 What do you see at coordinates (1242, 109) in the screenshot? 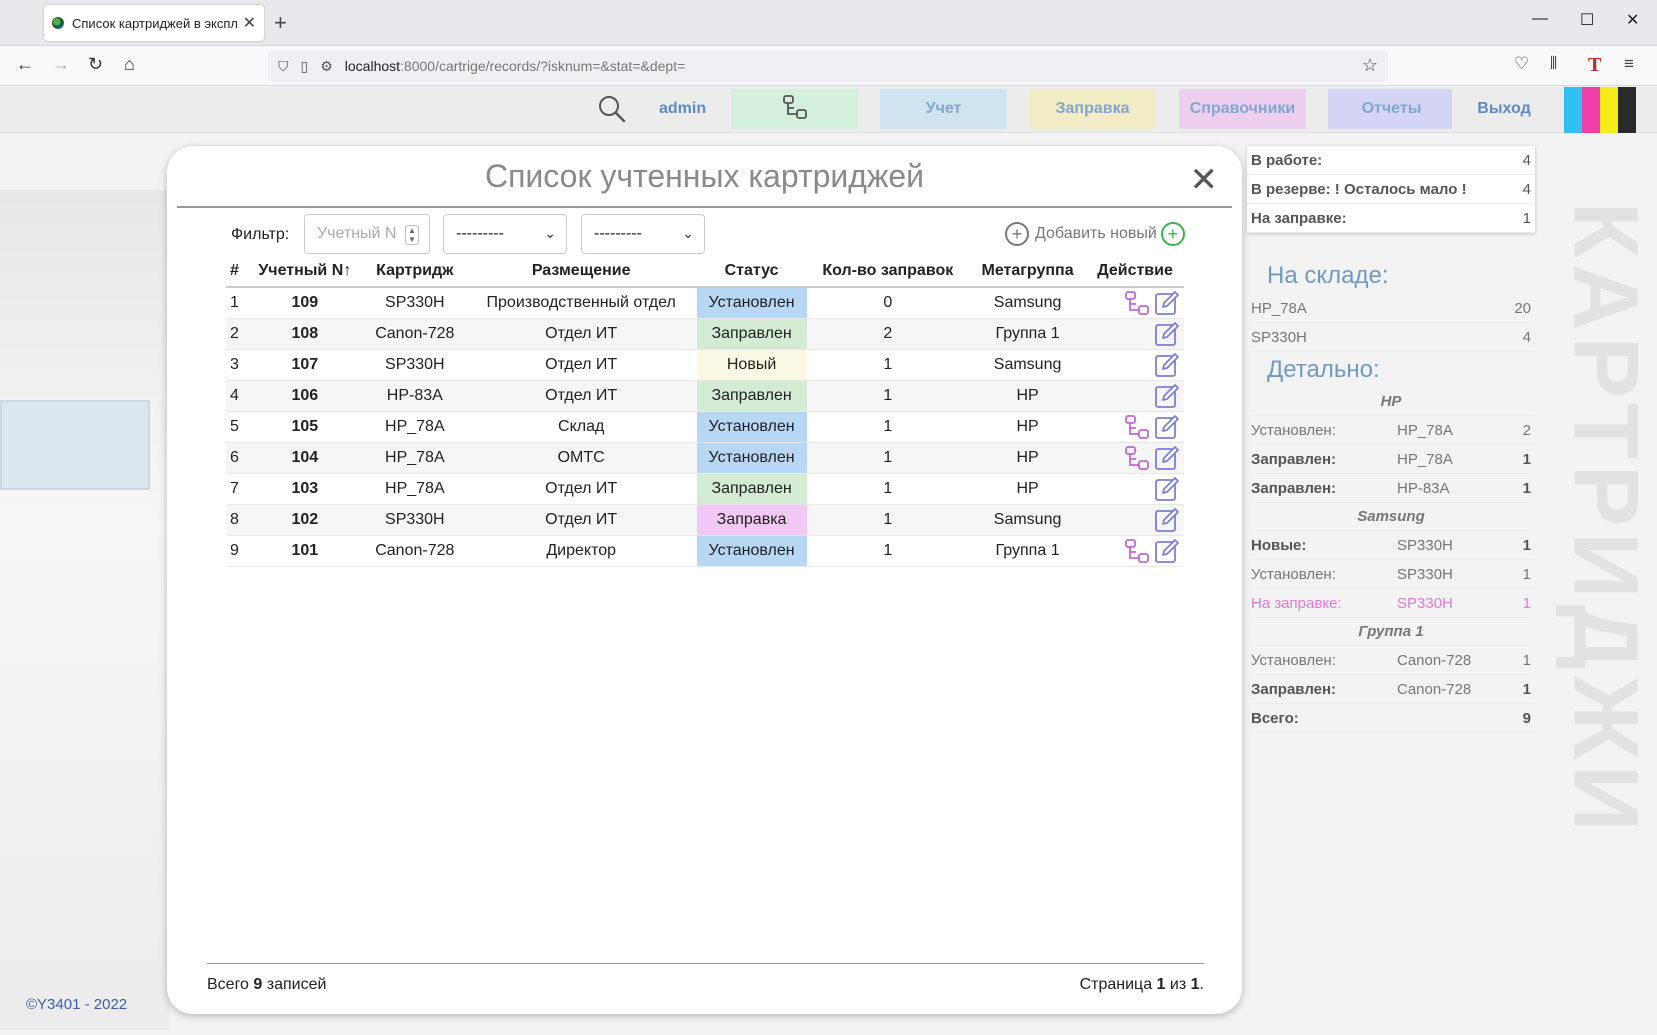
I see `nav-button-3: Справочники` at bounding box center [1242, 109].